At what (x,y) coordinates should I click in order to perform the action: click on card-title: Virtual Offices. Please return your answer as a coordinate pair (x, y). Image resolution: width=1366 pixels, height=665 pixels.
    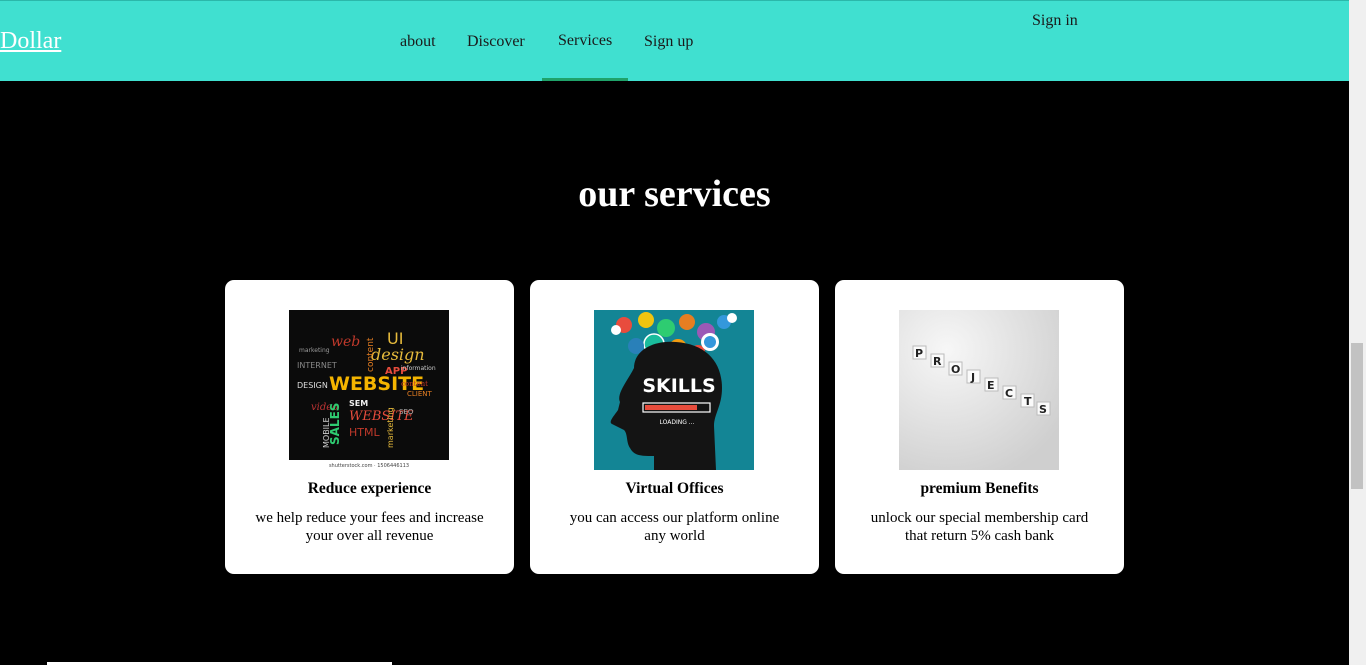
    Looking at the image, I should click on (674, 488).